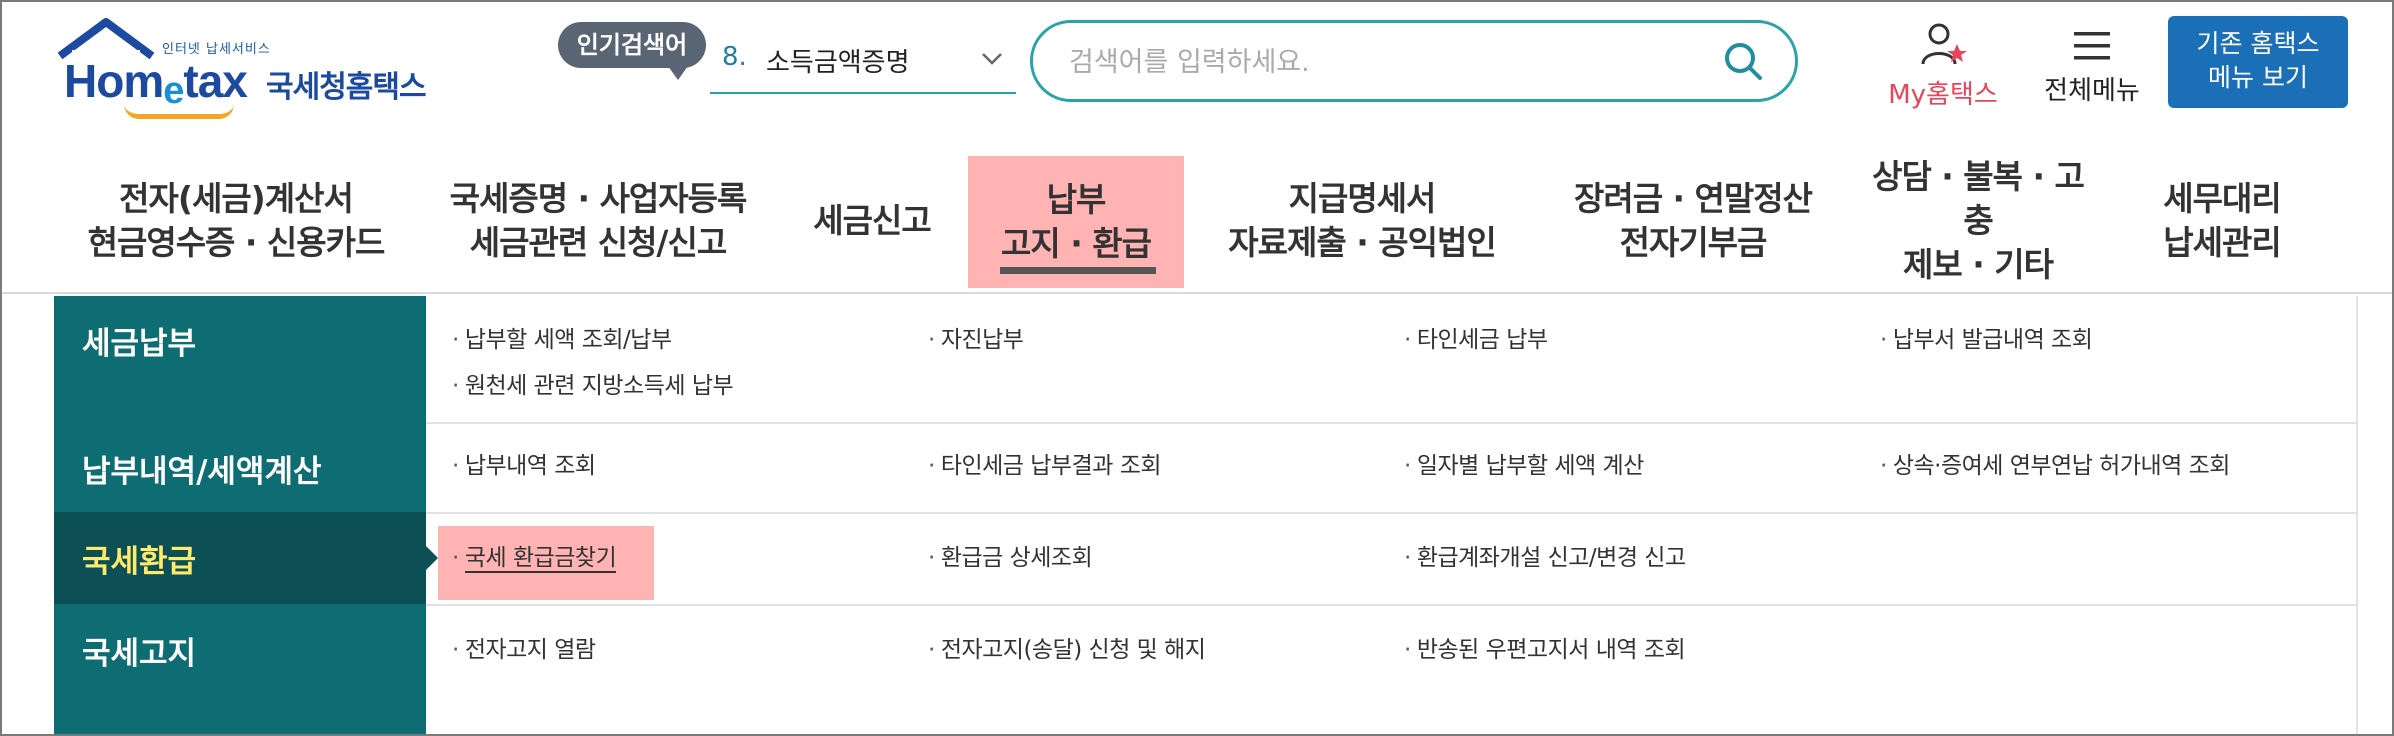  Describe the element at coordinates (236, 221) in the screenshot. I see `nav-item-e-invoice: 전자(세금)계산서 현금영수증 · 신용카드` at that location.